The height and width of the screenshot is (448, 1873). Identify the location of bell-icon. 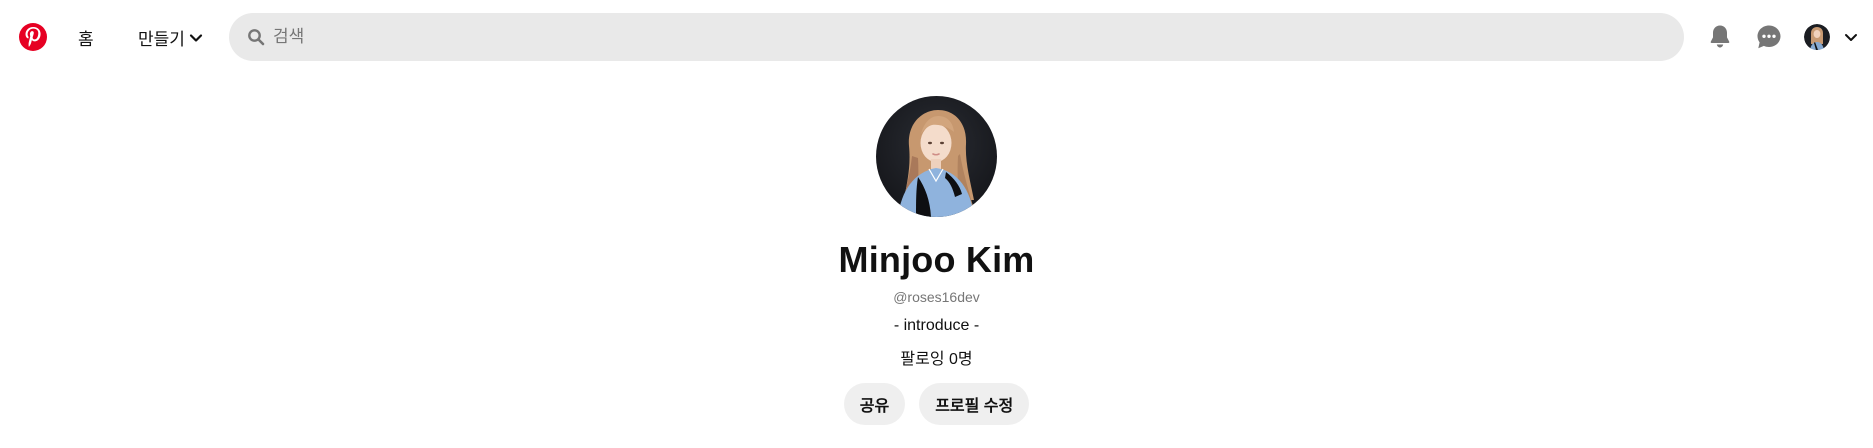
(1720, 36).